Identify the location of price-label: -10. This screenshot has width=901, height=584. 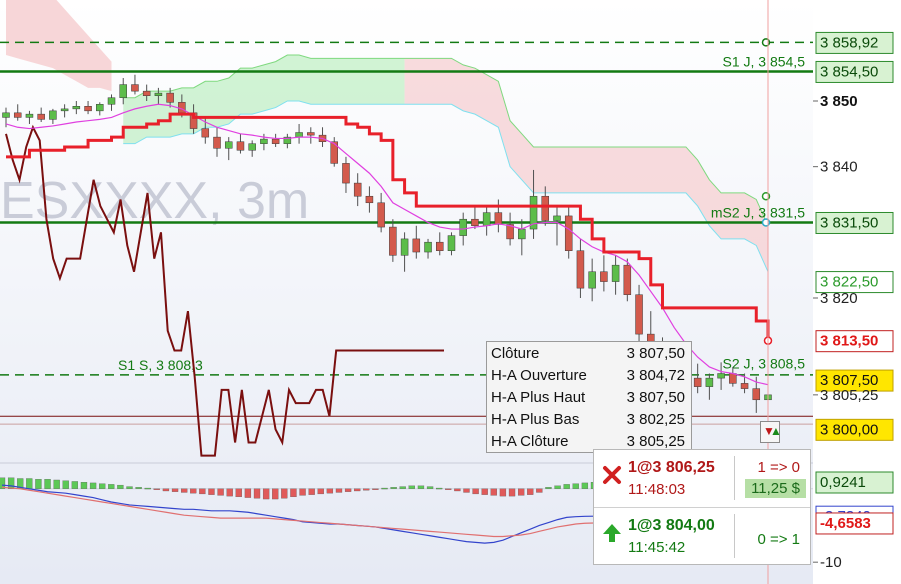
(831, 562).